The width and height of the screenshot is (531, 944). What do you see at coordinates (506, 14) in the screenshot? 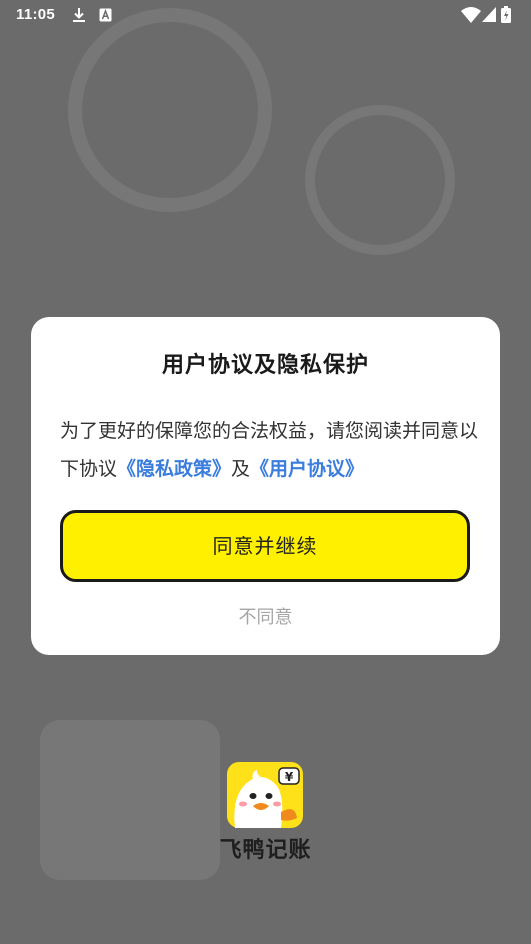
I see `battery-icon` at bounding box center [506, 14].